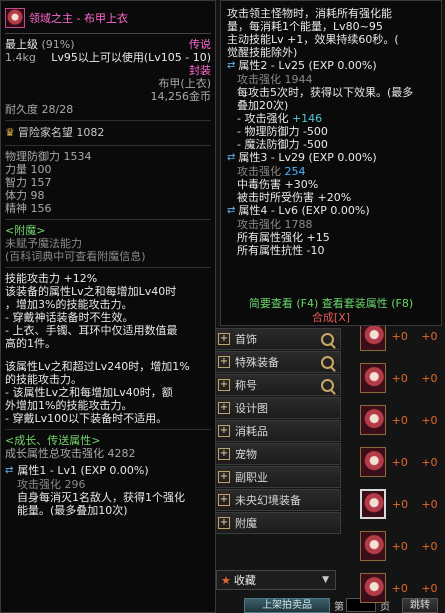 The width and height of the screenshot is (445, 613). What do you see at coordinates (83, 470) in the screenshot?
I see `attribute-1-title: 属性1 - Lv1 (EXP 0.00%)` at bounding box center [83, 470].